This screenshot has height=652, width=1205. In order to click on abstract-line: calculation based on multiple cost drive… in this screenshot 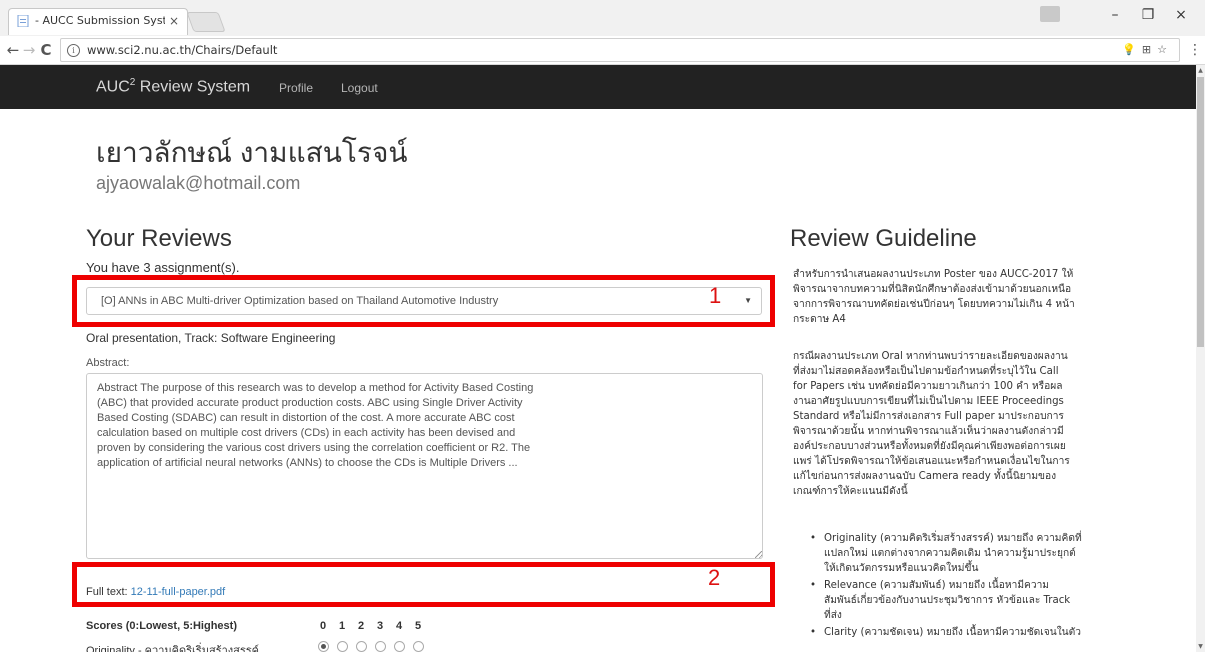, I will do `click(306, 433)`.